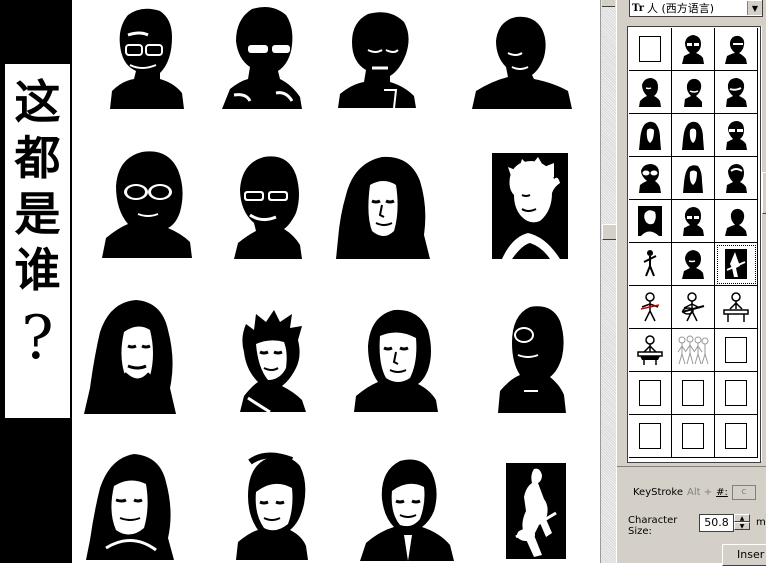  I want to click on truetype-font-icon: Tr, so click(638, 8).